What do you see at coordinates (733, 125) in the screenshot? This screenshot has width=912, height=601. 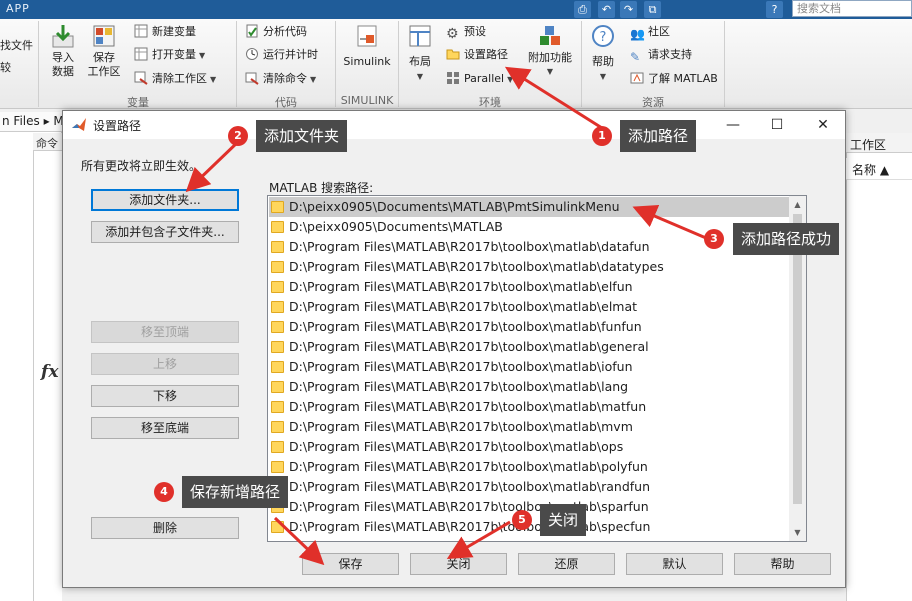 I see `minimize-icon: —` at bounding box center [733, 125].